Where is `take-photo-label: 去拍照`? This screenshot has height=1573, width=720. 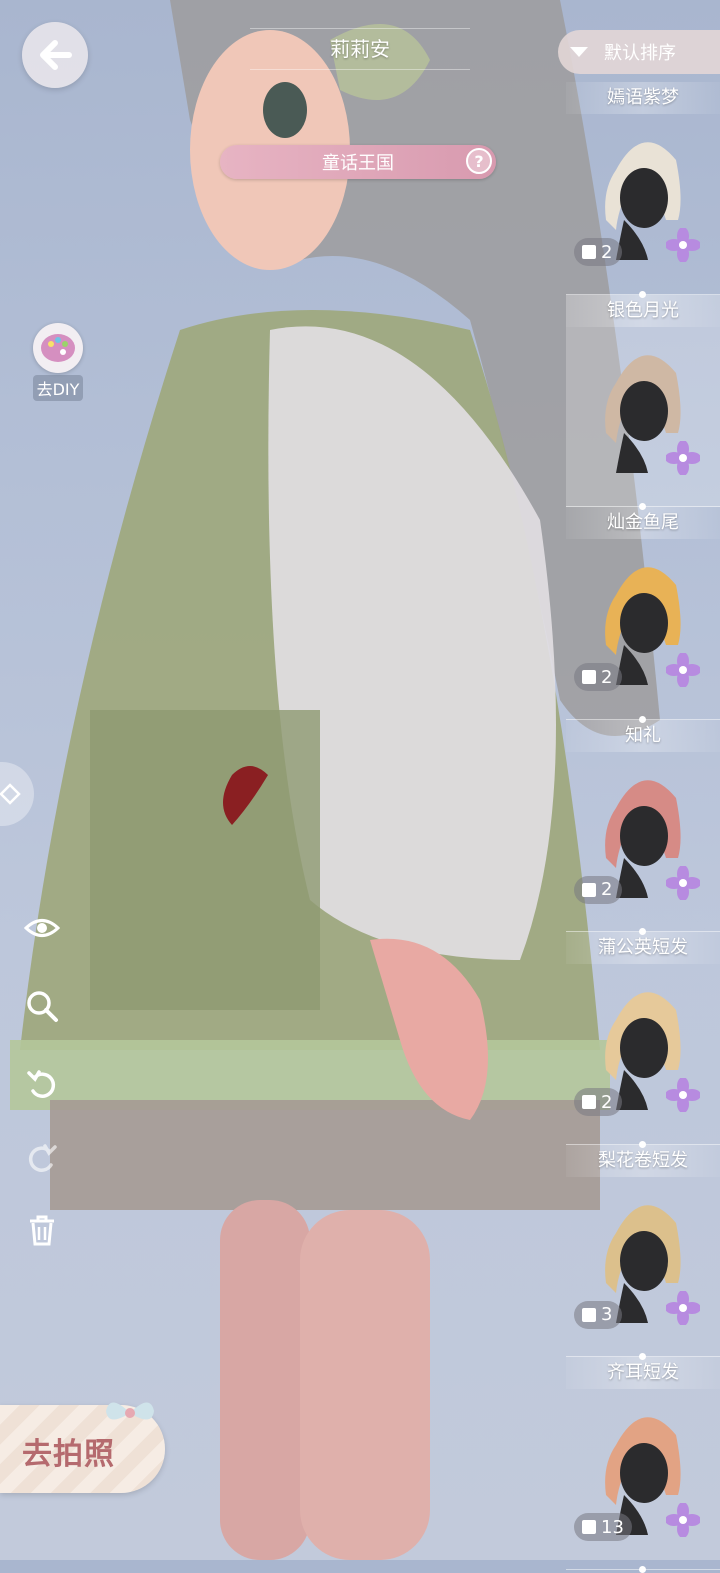
take-photo-label: 去拍照 is located at coordinates (68, 1454).